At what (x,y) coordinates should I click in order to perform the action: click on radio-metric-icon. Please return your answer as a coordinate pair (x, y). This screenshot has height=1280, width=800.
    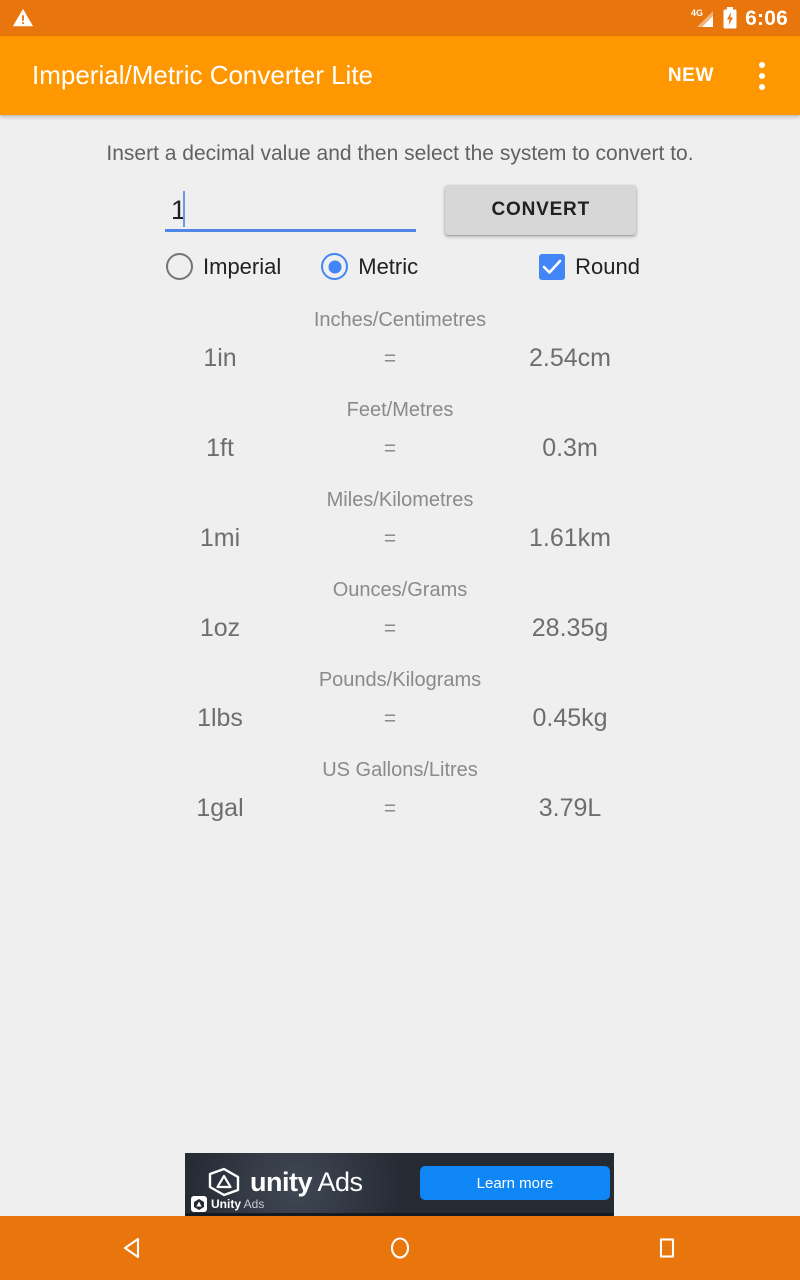
    Looking at the image, I should click on (335, 266).